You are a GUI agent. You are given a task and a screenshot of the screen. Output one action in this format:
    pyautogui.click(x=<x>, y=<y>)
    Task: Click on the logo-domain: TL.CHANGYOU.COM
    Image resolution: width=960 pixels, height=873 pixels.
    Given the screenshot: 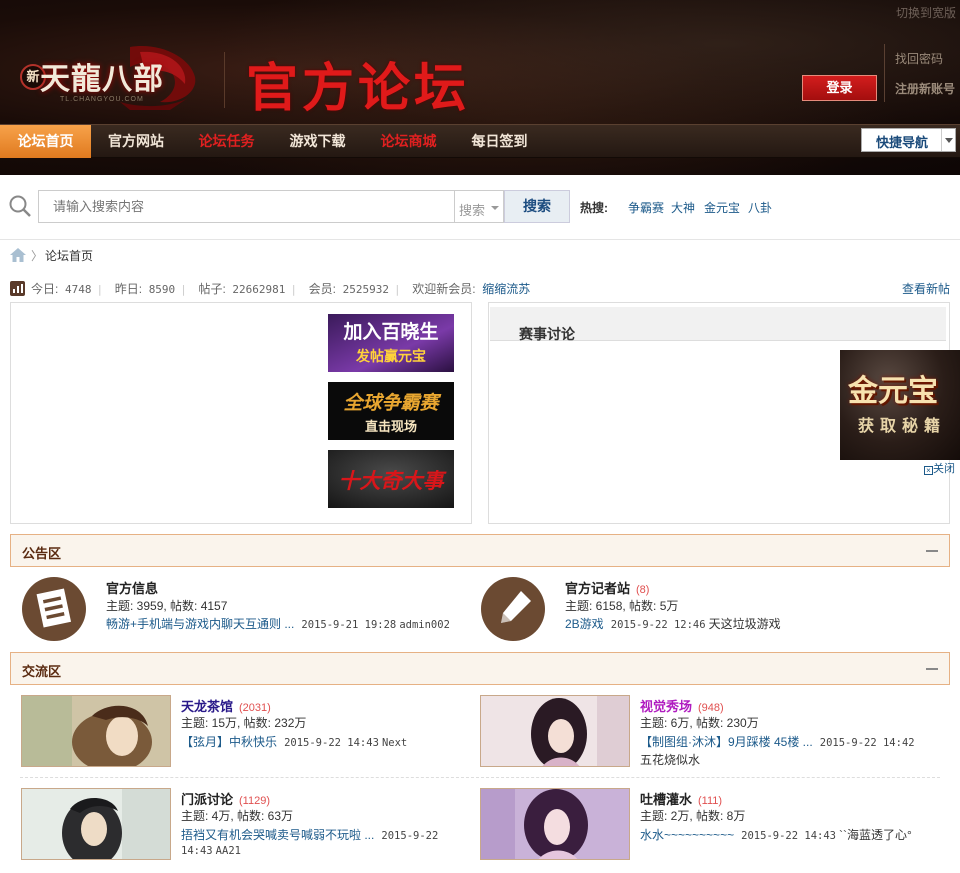 What is the action you would take?
    pyautogui.click(x=102, y=99)
    